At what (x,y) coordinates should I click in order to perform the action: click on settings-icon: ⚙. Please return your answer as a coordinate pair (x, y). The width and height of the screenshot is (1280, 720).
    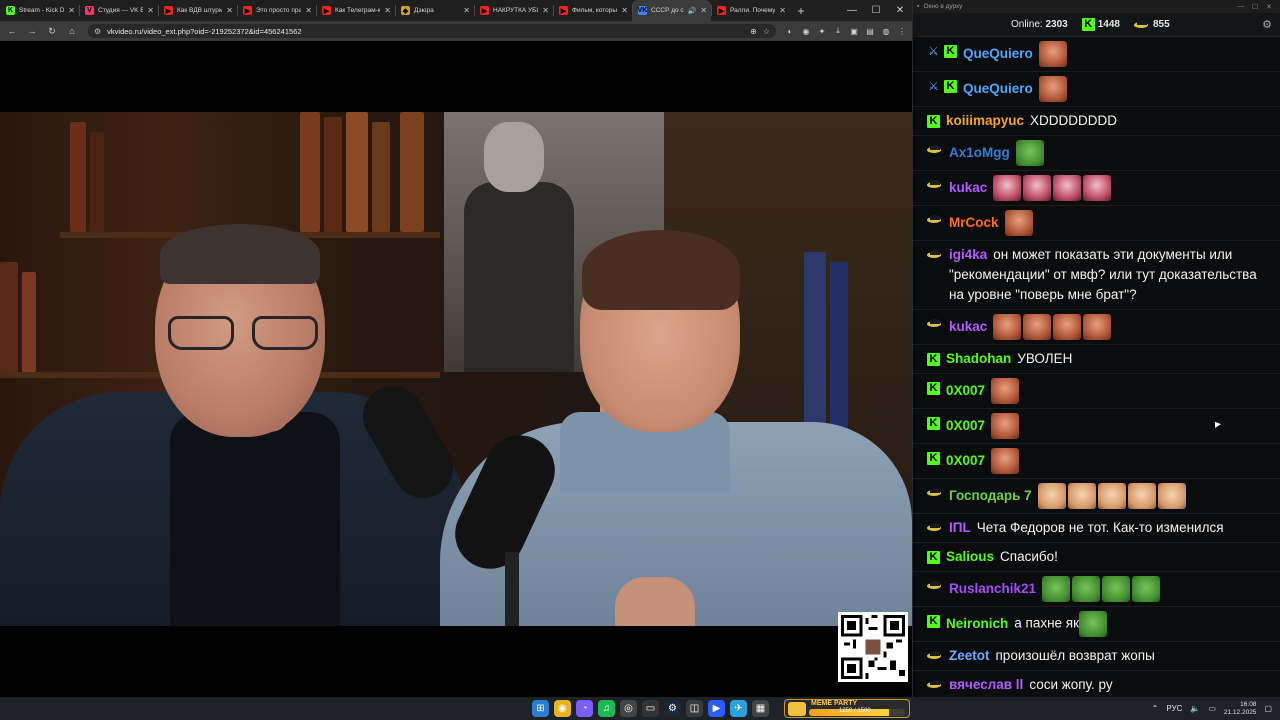
    Looking at the image, I should click on (1267, 24).